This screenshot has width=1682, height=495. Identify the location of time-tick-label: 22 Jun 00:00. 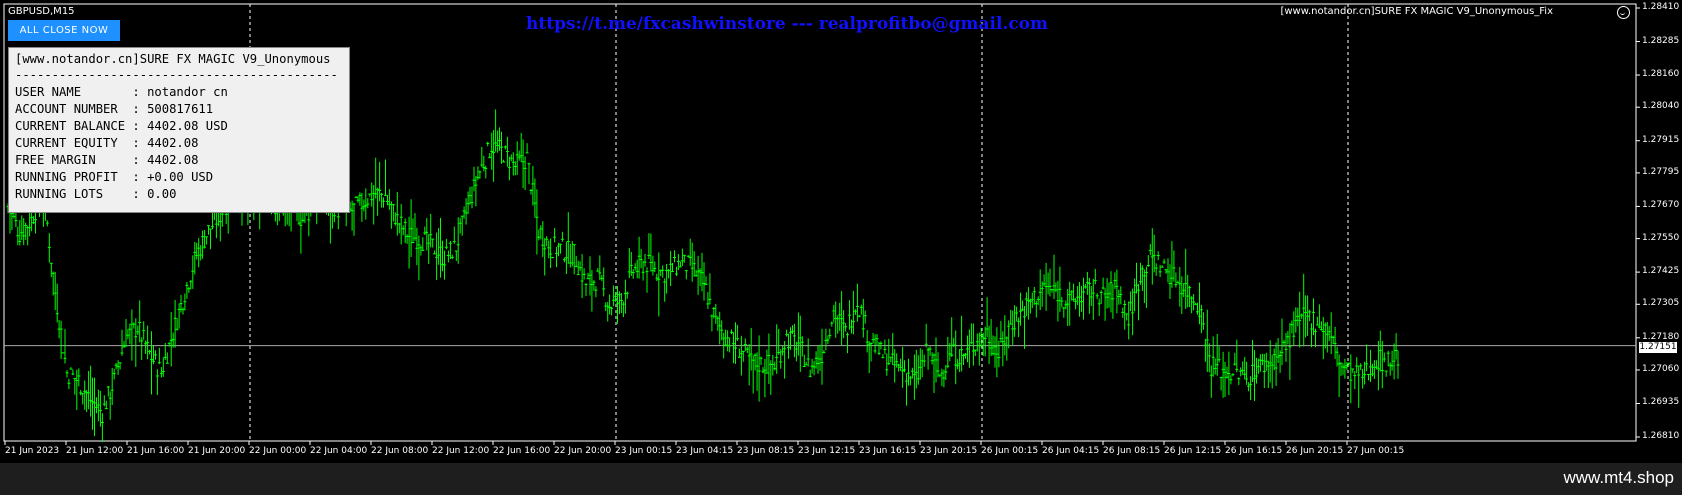
(278, 451).